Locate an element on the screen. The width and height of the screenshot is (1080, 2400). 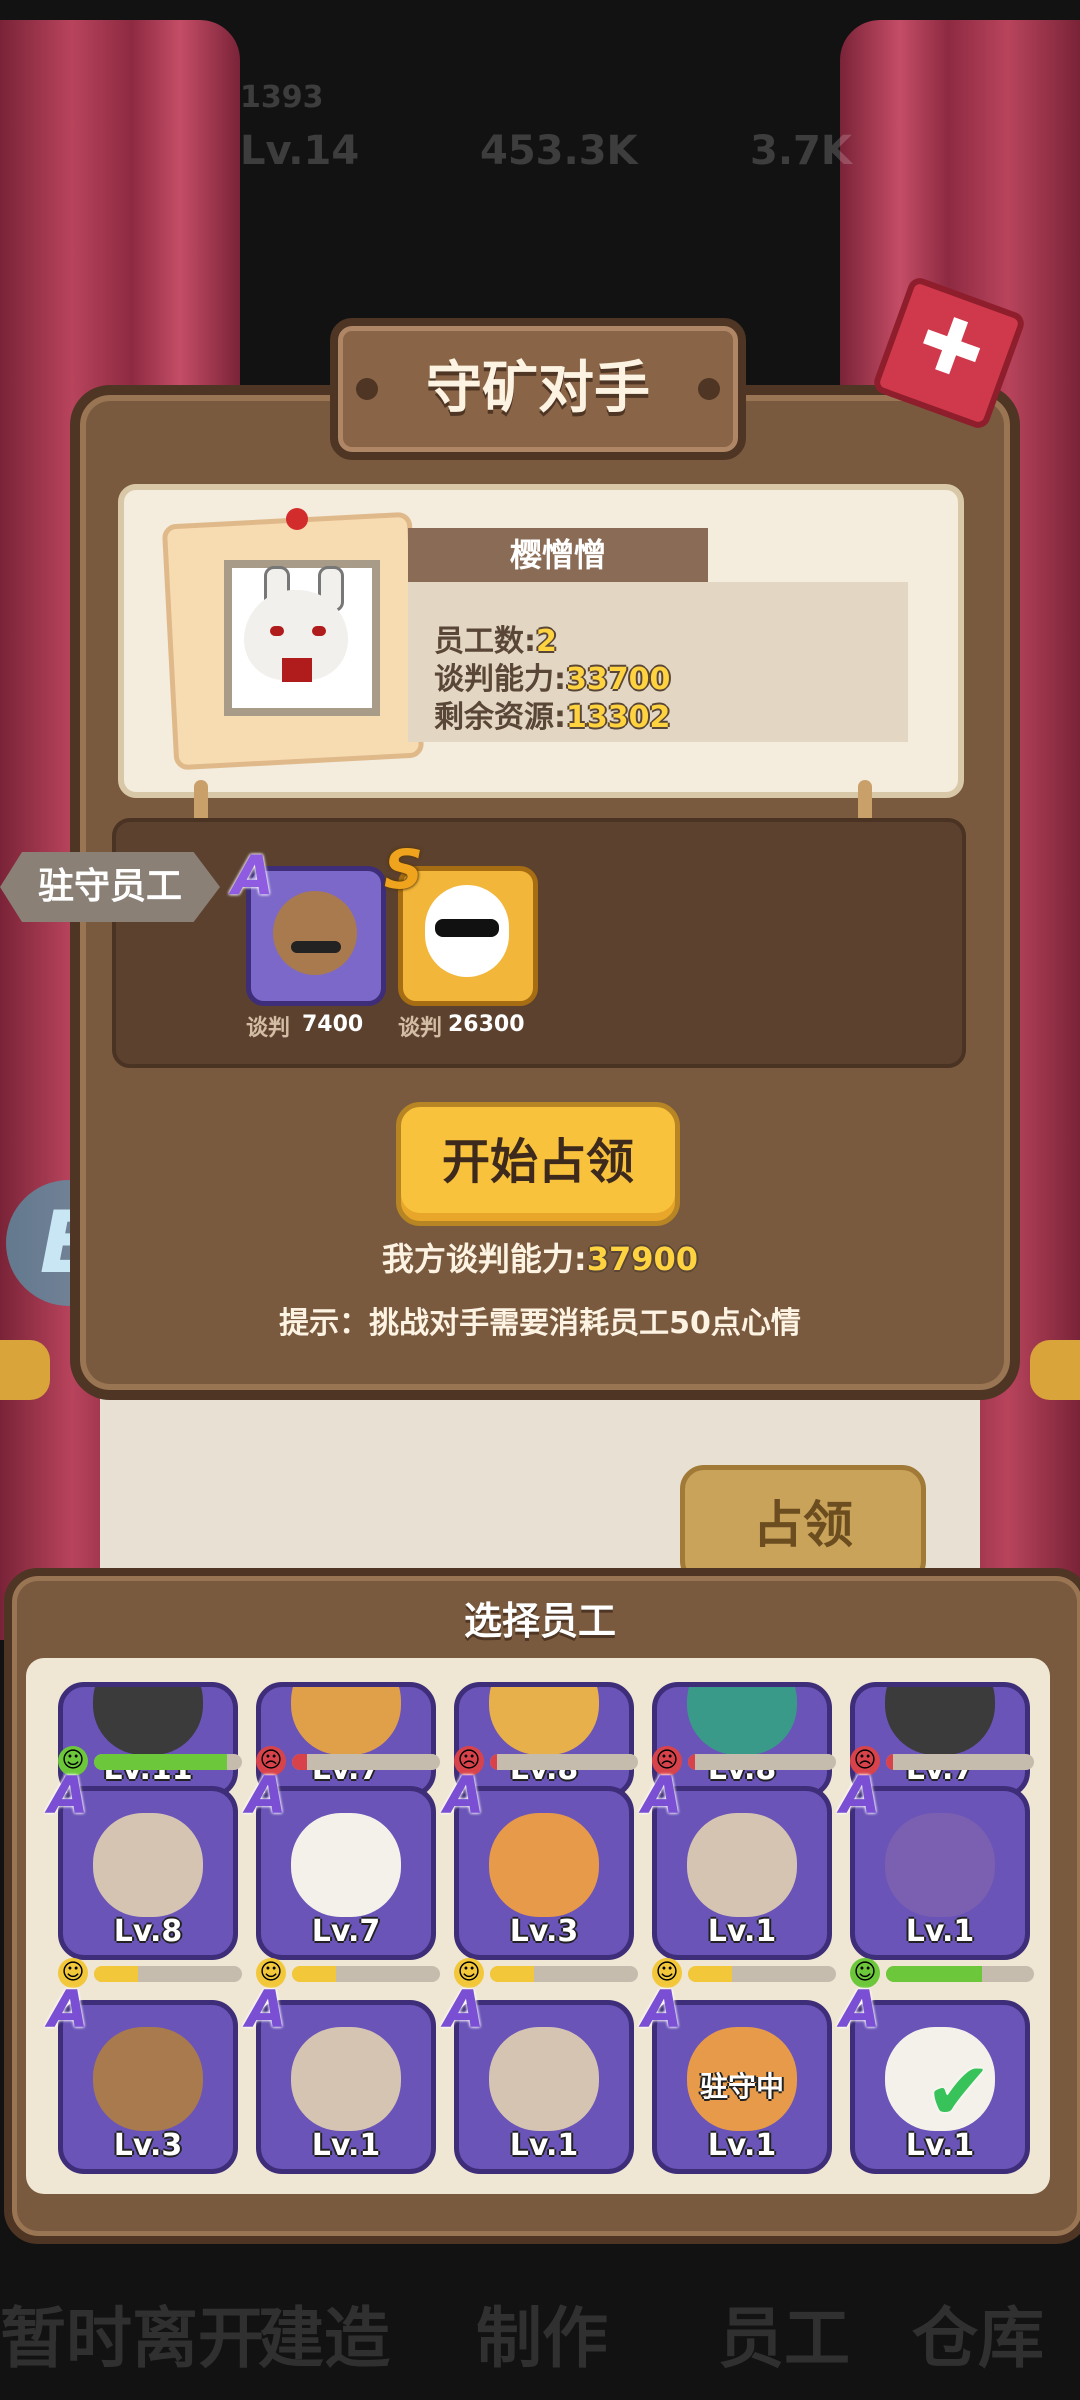
dialog-title-plate: 守矿对手 is located at coordinates (538, 389).